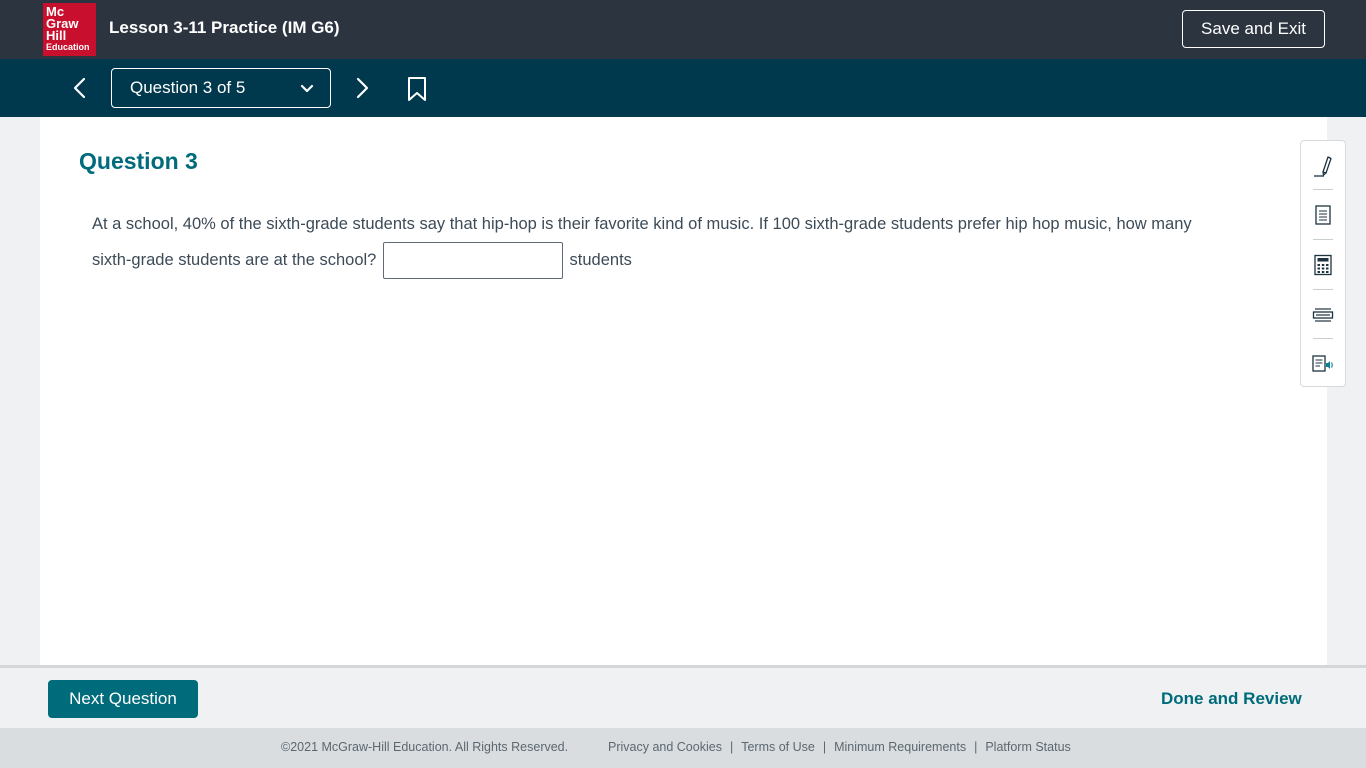 This screenshot has height=768, width=1366. What do you see at coordinates (307, 88) in the screenshot?
I see `chevron-down-icon` at bounding box center [307, 88].